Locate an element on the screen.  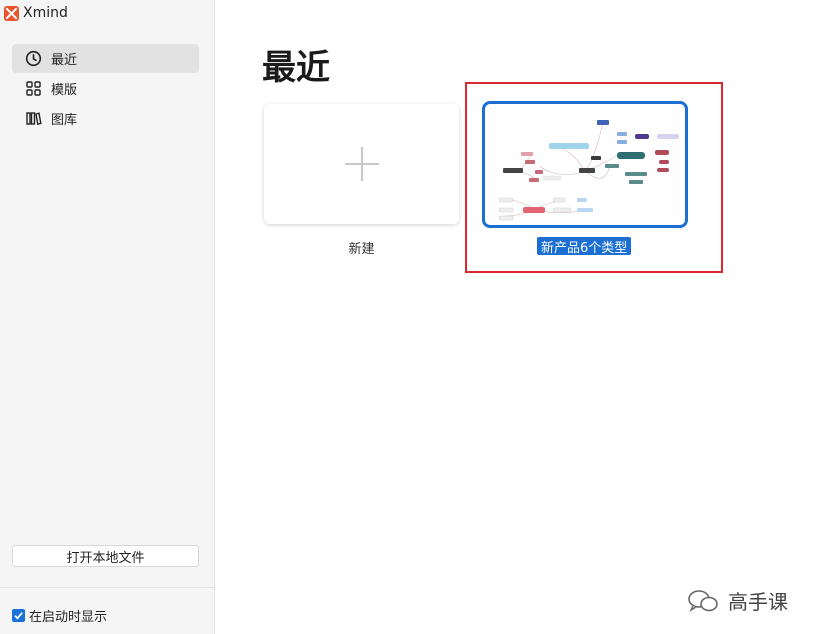
watermark: 高手课 is located at coordinates (737, 600).